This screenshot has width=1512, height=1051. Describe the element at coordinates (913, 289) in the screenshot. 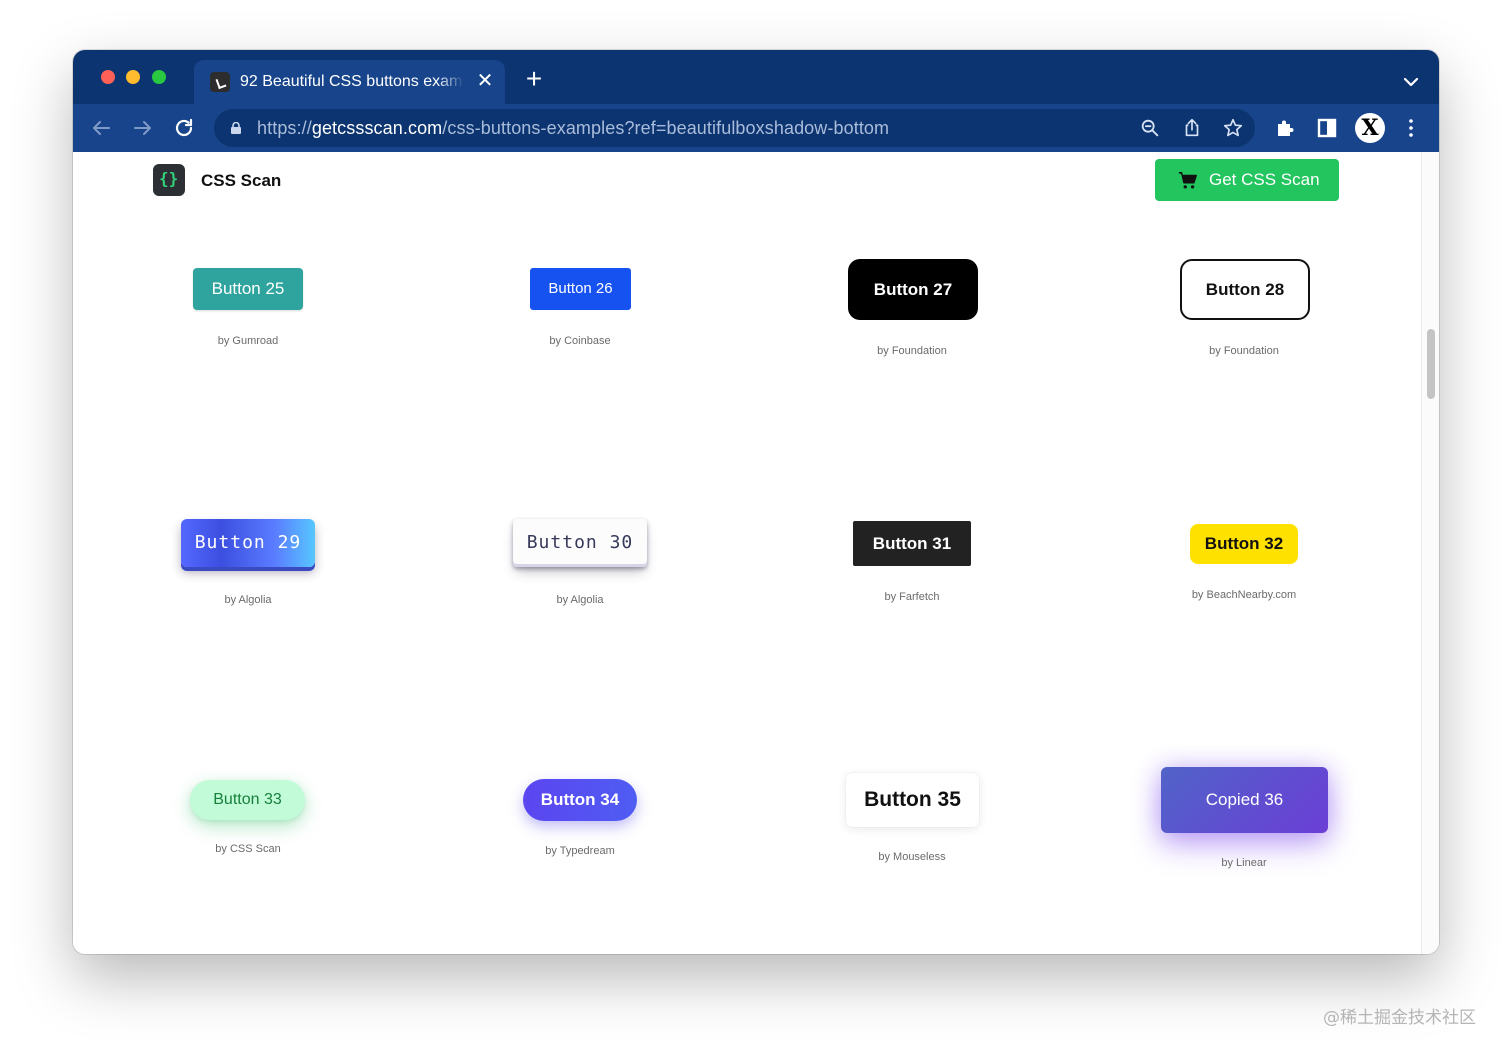

I see `example-button-27: Button 27` at that location.